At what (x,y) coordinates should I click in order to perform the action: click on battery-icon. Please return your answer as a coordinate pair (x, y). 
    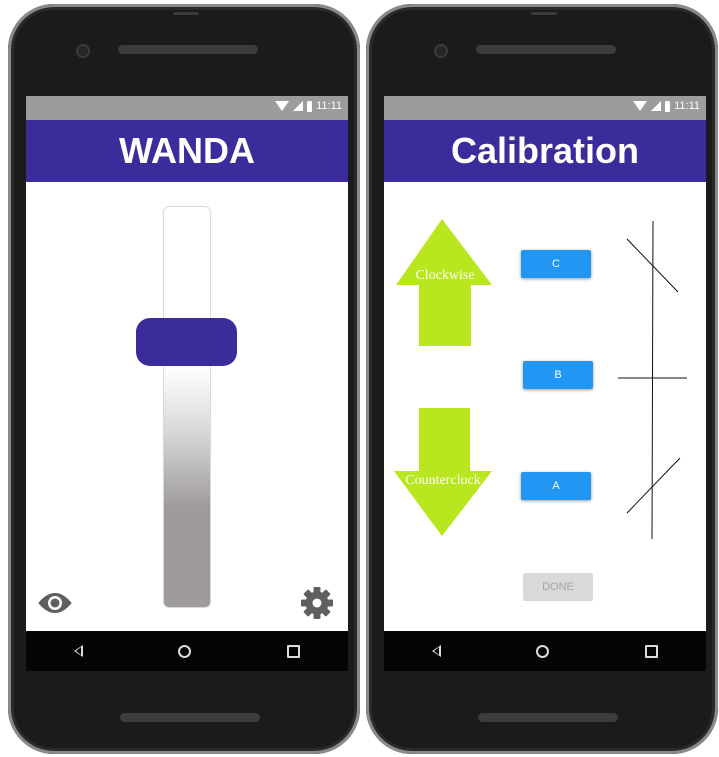
    Looking at the image, I should click on (310, 106).